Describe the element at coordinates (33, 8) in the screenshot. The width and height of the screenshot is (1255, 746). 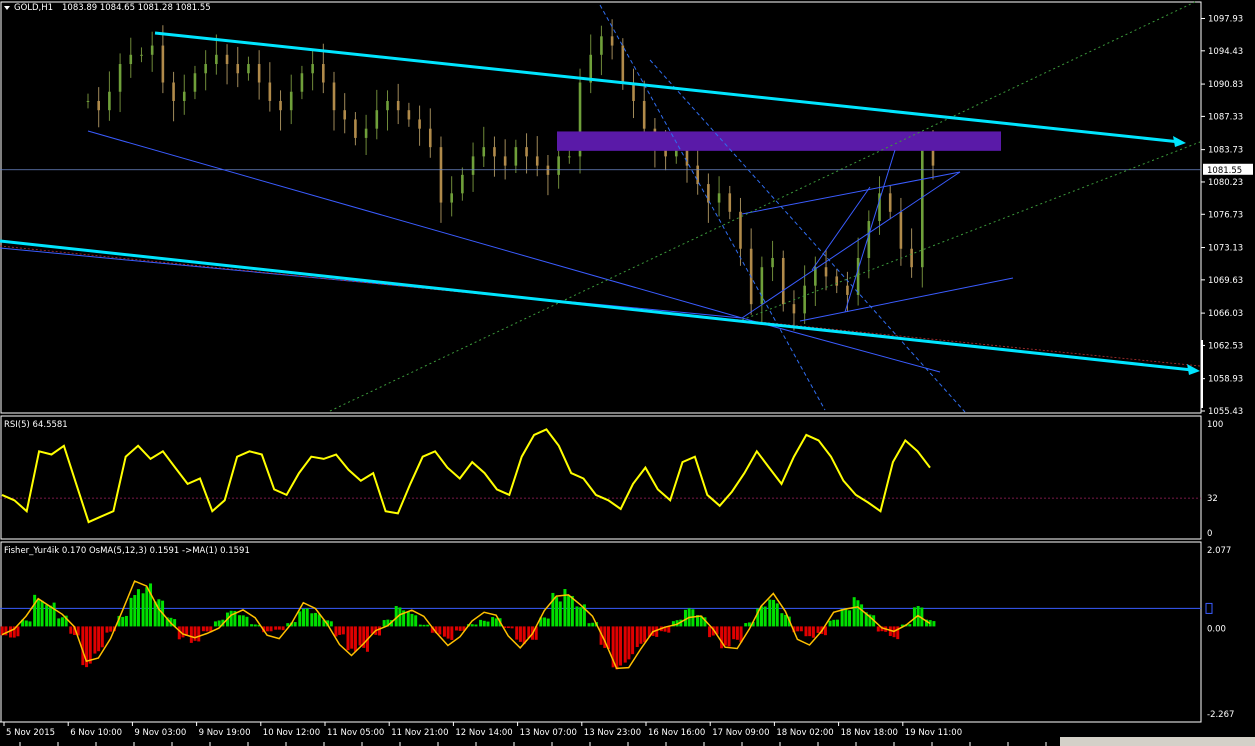
I see `symbol-label: GOLD,H1` at that location.